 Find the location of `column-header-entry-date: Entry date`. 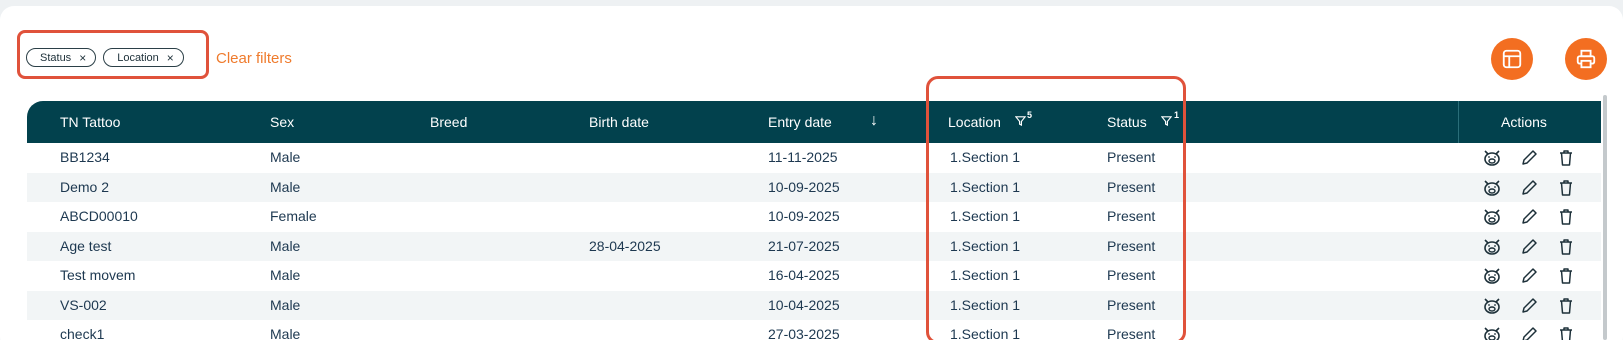

column-header-entry-date: Entry date is located at coordinates (800, 122).